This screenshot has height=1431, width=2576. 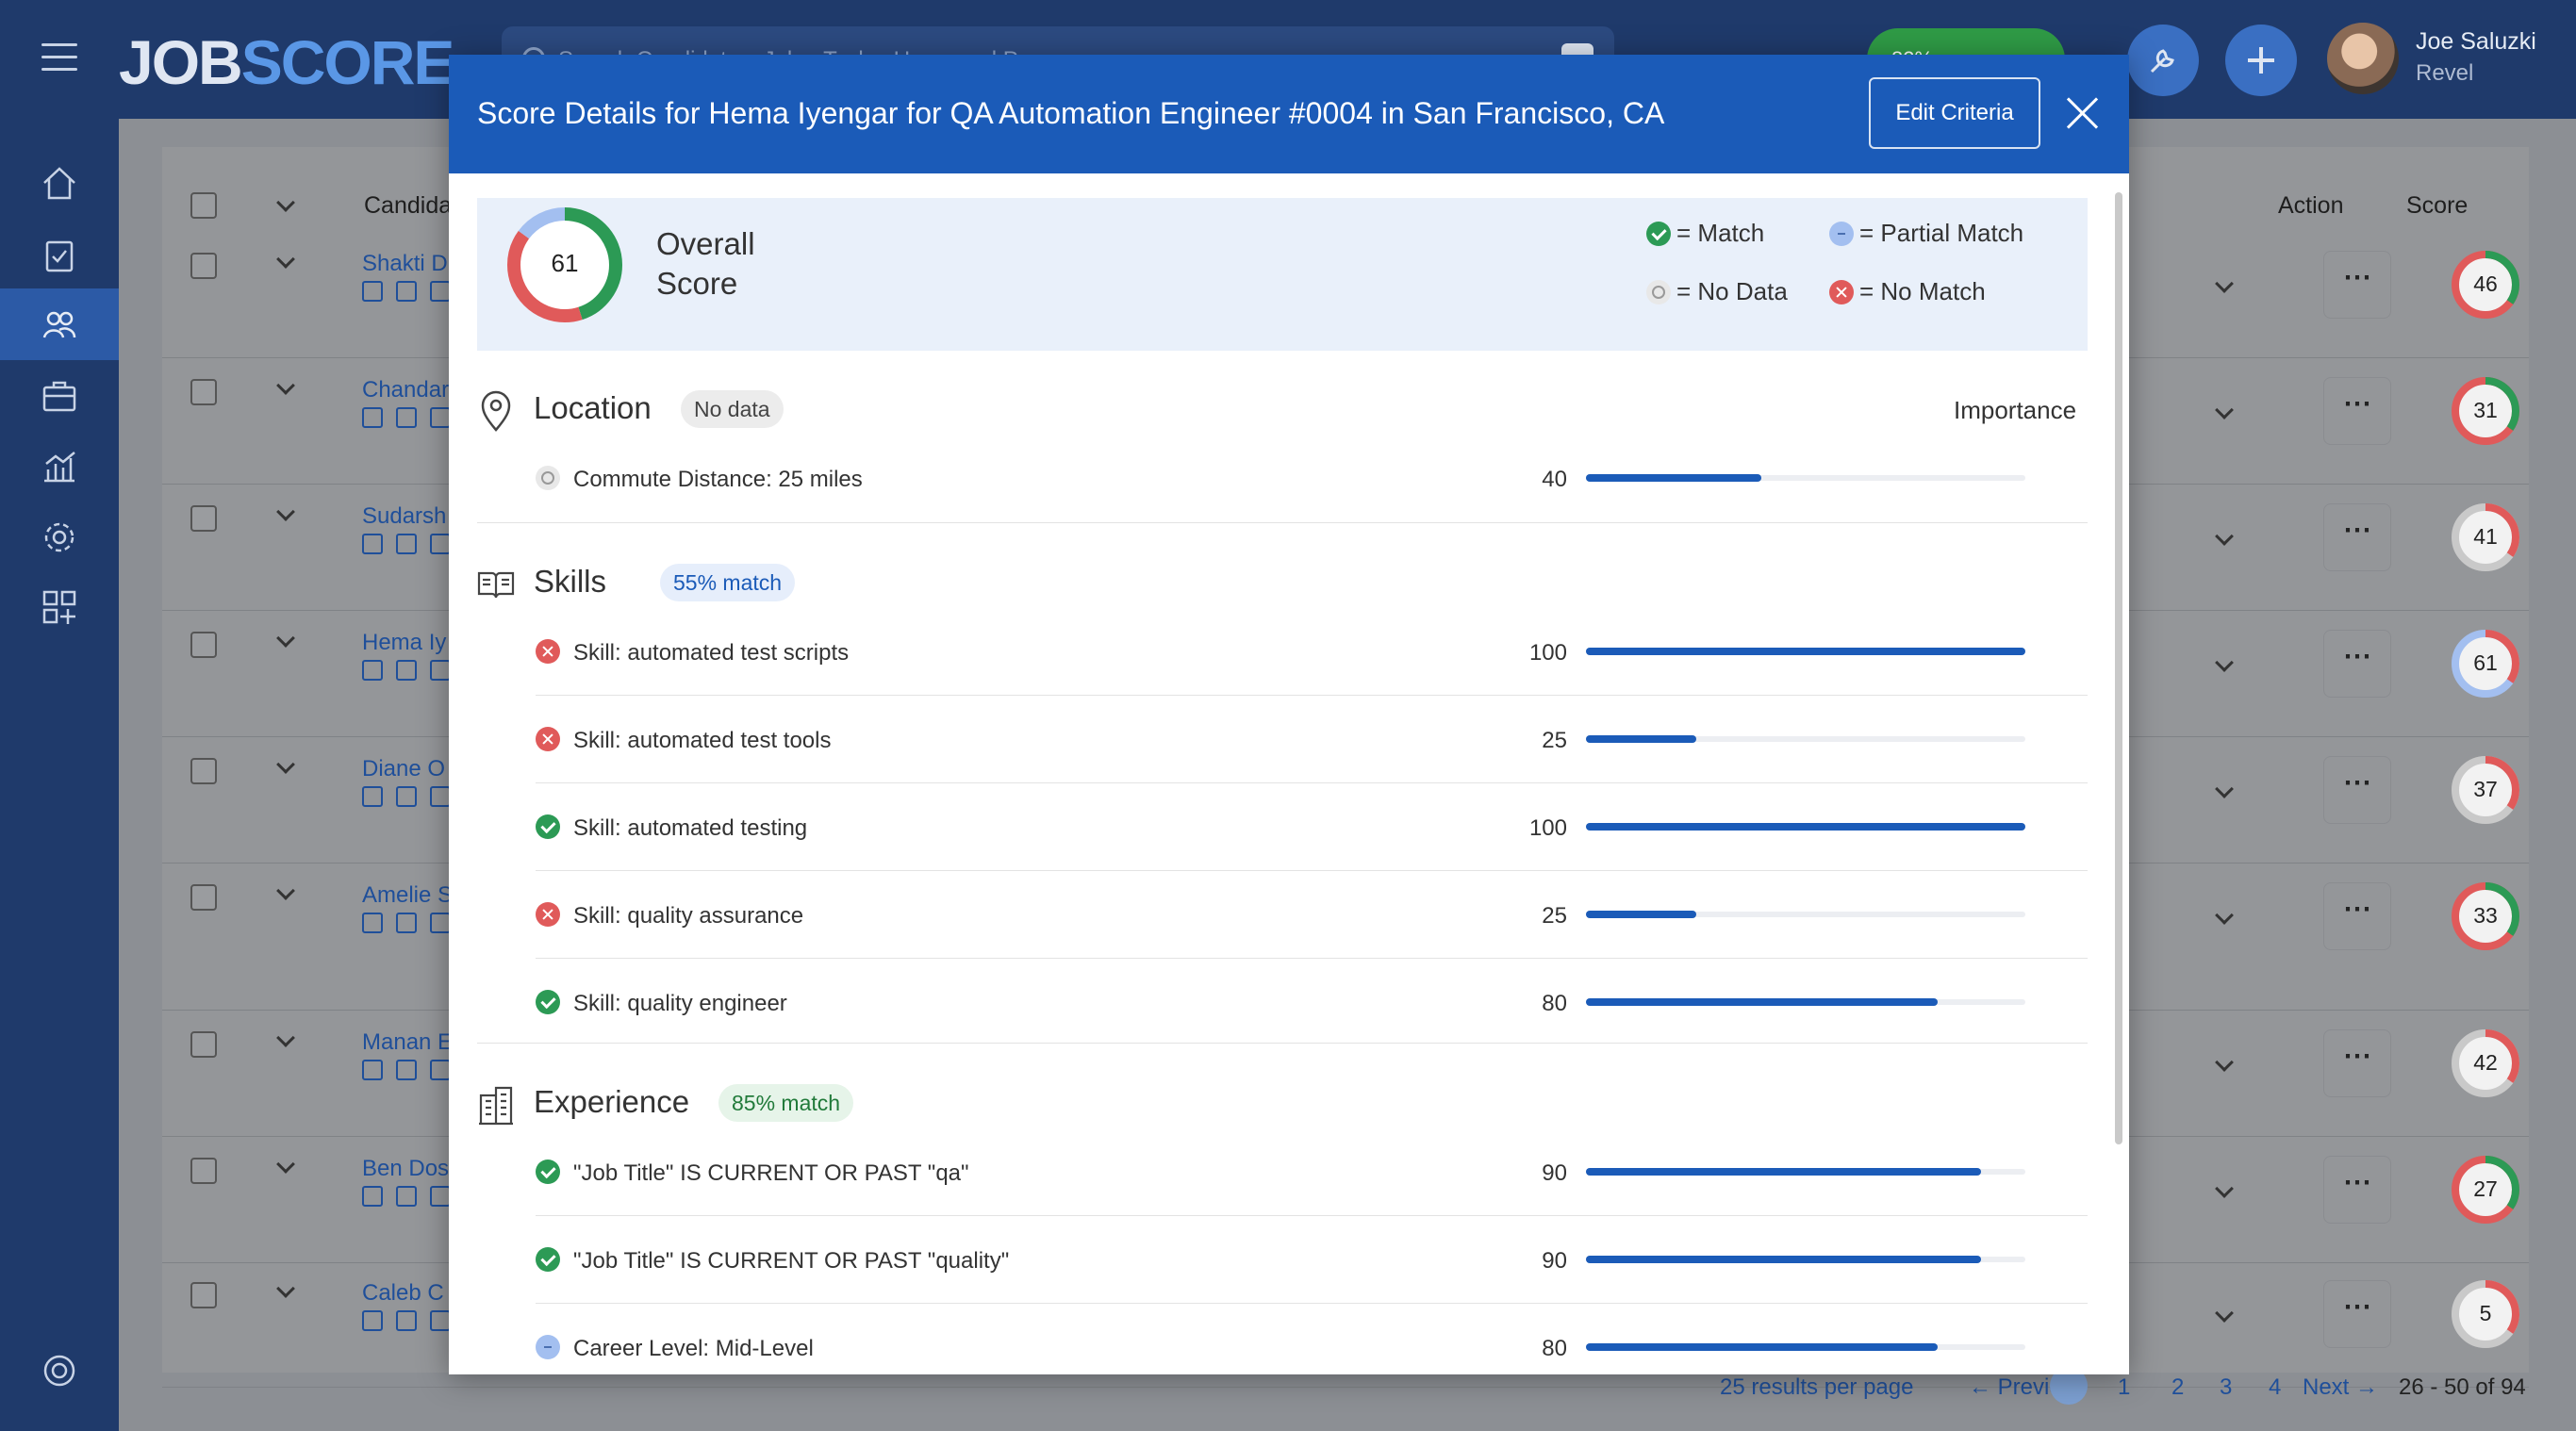 What do you see at coordinates (2118, 668) in the screenshot?
I see `modal-scrollbar` at bounding box center [2118, 668].